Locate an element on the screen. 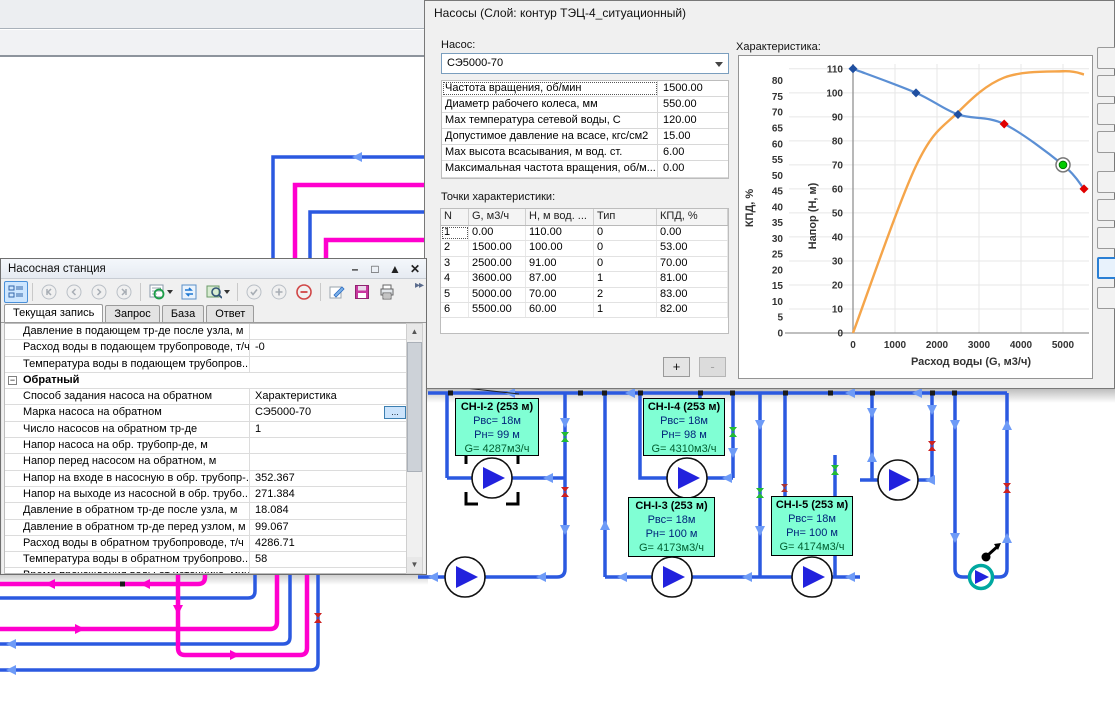 The height and width of the screenshot is (722, 1115). edit-button is located at coordinates (337, 292).